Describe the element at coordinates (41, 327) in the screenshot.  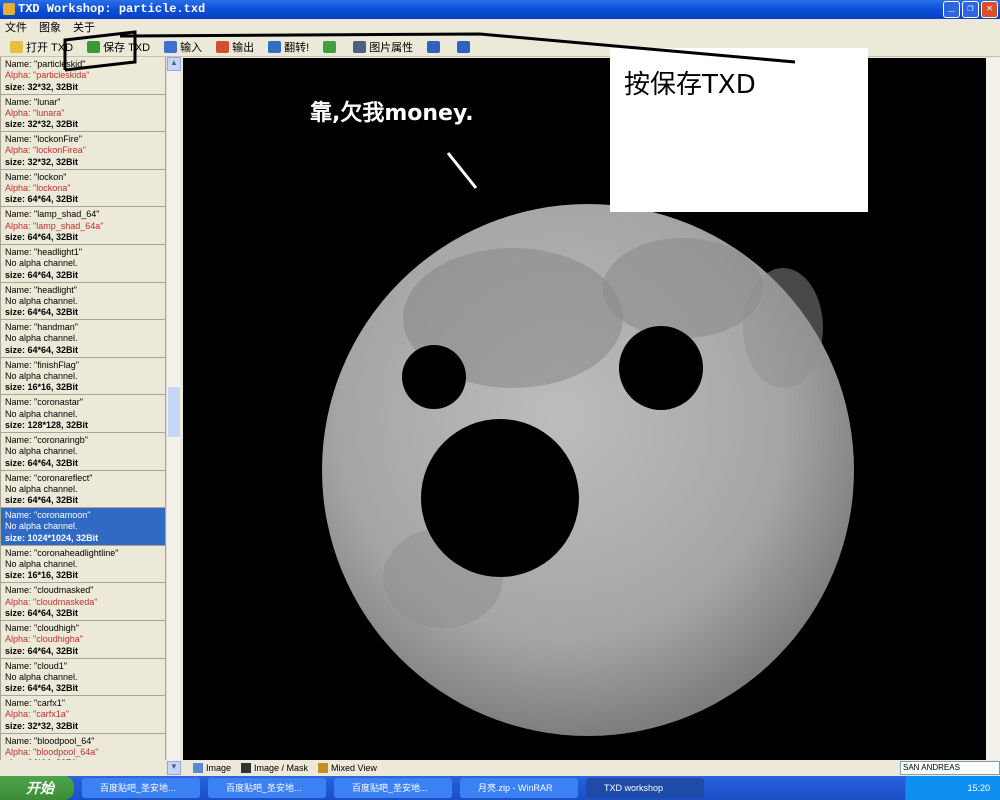
I see `texture-name: Name: "handman"` at that location.